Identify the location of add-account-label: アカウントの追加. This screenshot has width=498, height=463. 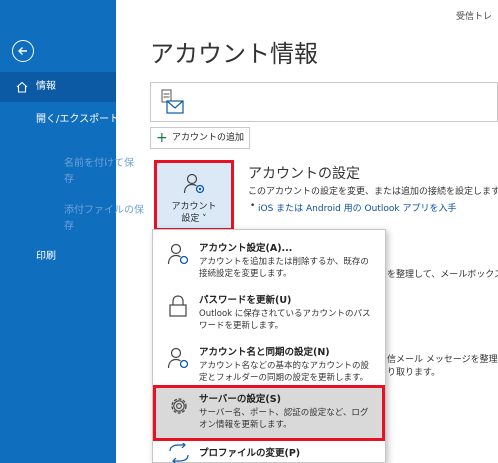
(208, 138).